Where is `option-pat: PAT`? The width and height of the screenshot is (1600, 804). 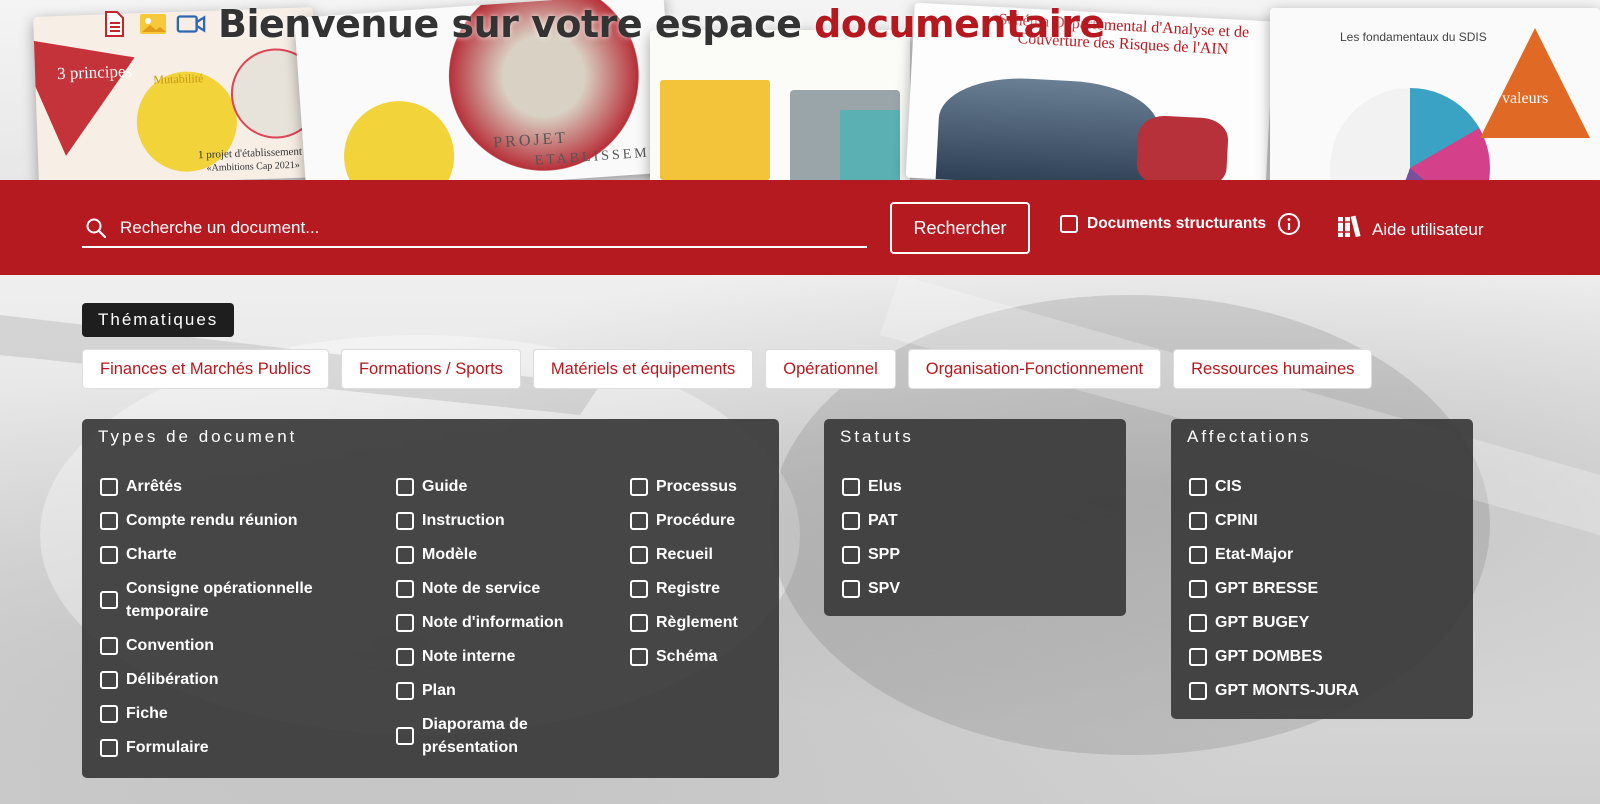
option-pat: PAT is located at coordinates (870, 520).